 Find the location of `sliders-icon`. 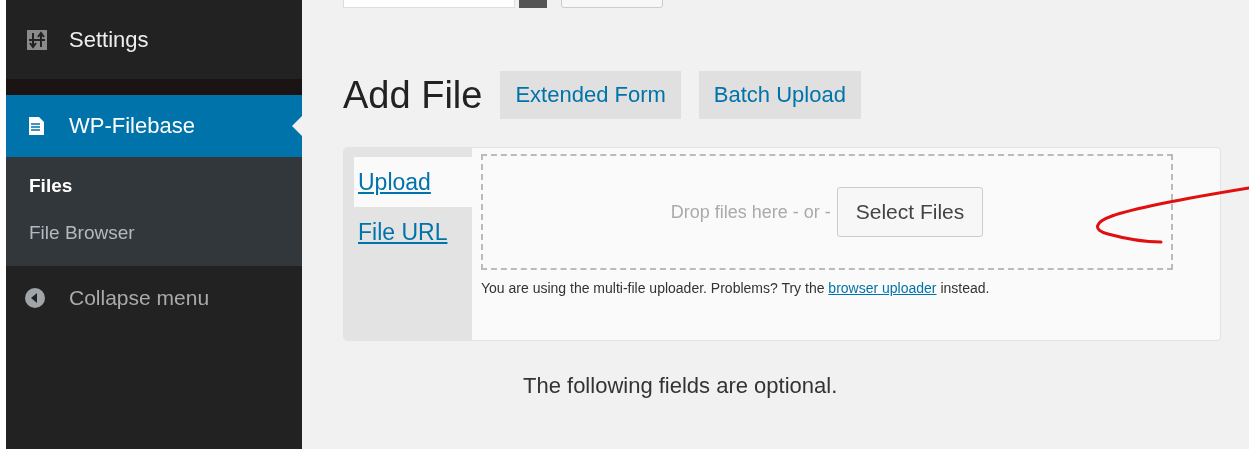

sliders-icon is located at coordinates (37, 40).